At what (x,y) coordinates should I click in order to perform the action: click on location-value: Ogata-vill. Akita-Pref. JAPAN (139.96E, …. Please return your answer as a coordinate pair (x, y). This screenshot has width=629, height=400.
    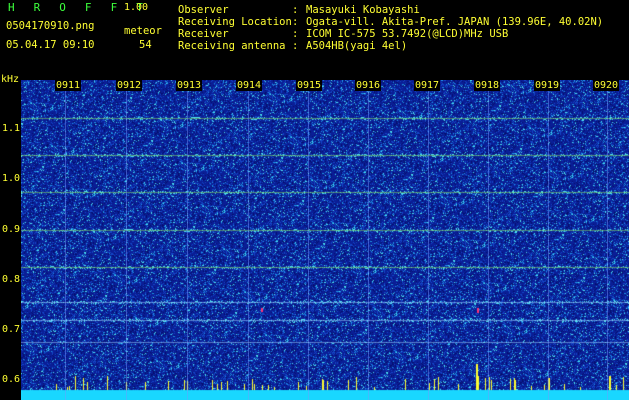
    Looking at the image, I should click on (455, 22).